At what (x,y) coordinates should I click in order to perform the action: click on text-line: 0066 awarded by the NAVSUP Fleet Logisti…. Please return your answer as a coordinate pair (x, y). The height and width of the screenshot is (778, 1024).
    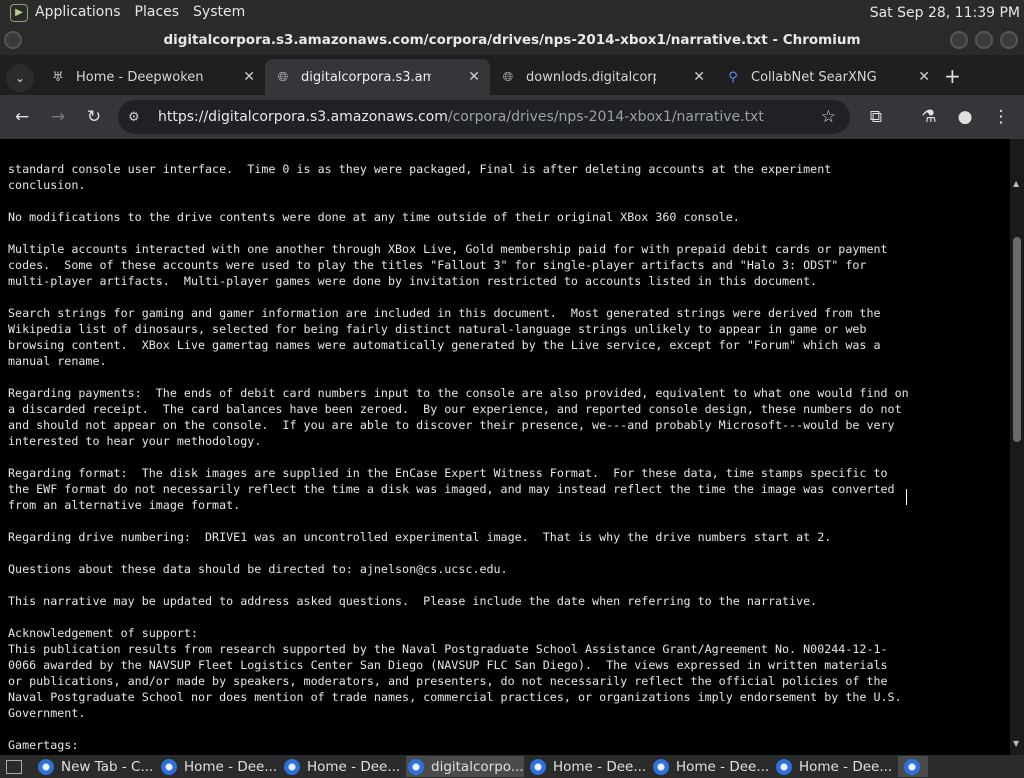
    Looking at the image, I should click on (448, 665).